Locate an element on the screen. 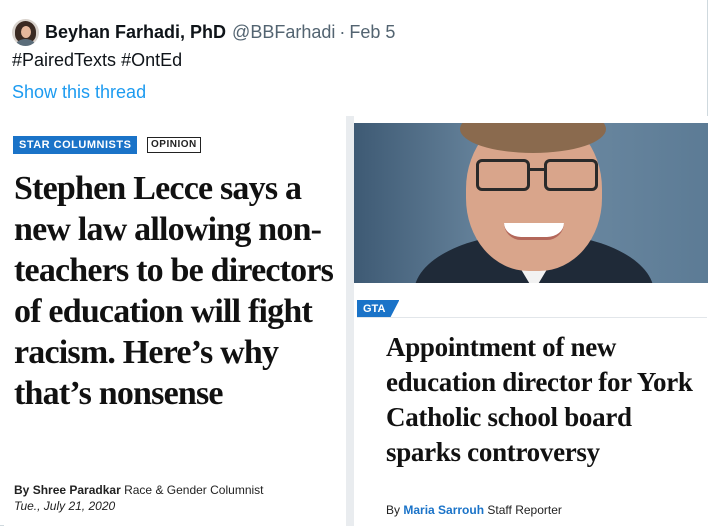  right-byline-role: Staff Reporter is located at coordinates (524, 510).